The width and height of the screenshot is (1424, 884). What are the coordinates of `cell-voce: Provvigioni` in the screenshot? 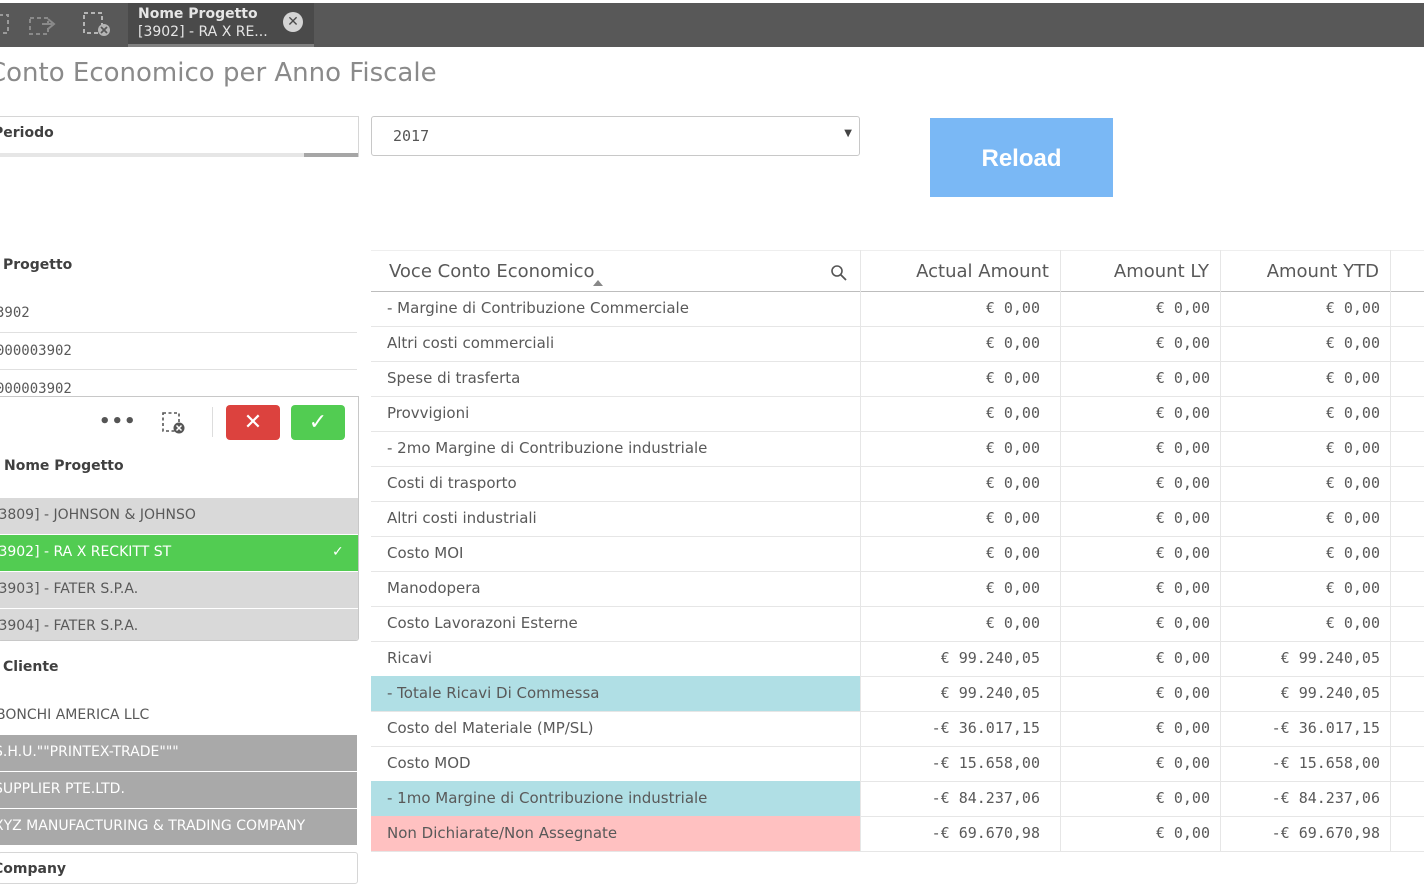 It's located at (615, 413).